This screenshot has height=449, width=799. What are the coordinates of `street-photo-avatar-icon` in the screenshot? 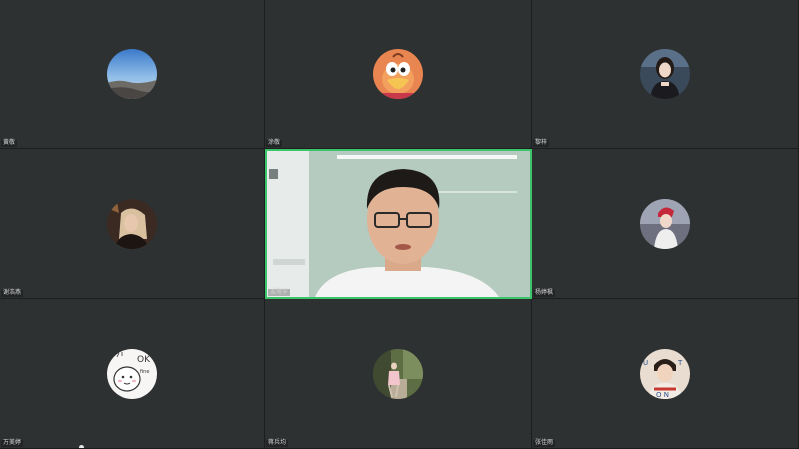 It's located at (398, 373).